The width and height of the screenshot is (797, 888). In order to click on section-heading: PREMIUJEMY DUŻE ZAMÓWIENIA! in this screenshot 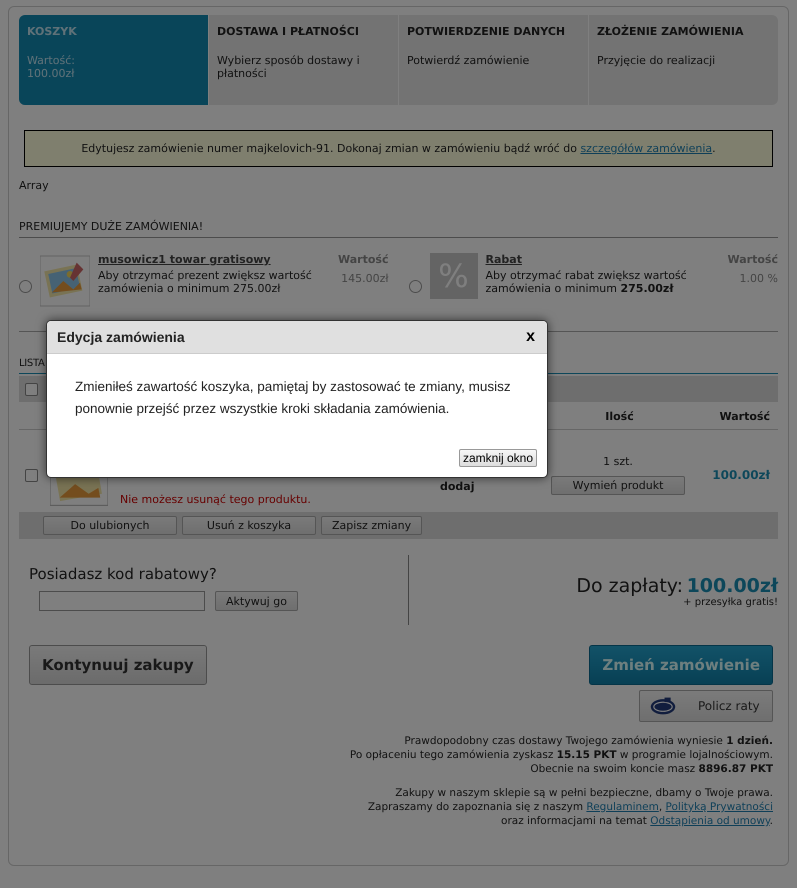, I will do `click(398, 229)`.